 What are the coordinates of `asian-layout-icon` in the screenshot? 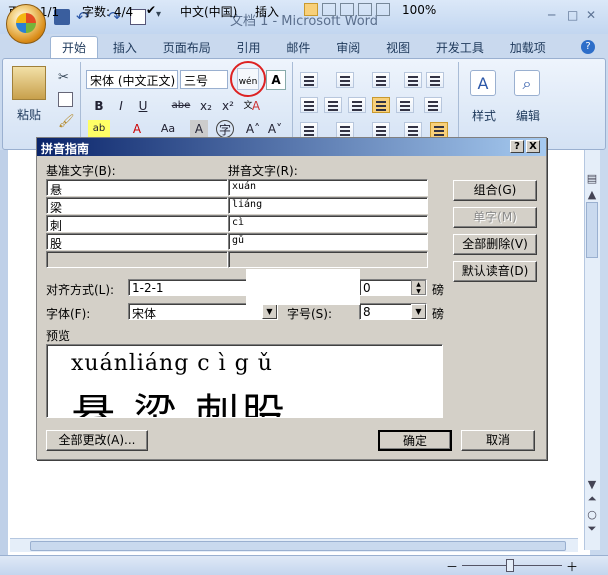 It's located at (381, 130).